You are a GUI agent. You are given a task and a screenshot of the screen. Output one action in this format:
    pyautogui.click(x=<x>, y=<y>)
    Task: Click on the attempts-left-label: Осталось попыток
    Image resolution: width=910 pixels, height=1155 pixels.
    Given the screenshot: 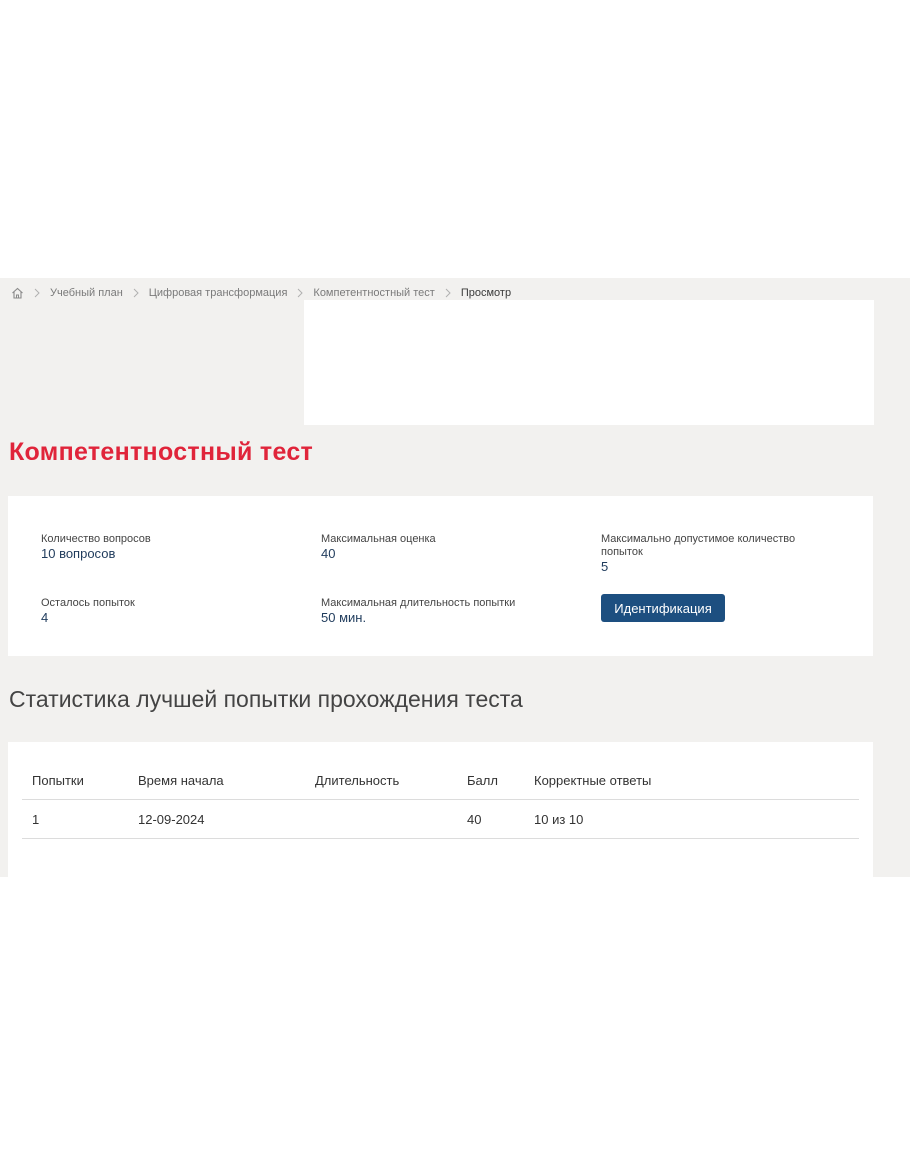 What is the action you would take?
    pyautogui.click(x=88, y=603)
    